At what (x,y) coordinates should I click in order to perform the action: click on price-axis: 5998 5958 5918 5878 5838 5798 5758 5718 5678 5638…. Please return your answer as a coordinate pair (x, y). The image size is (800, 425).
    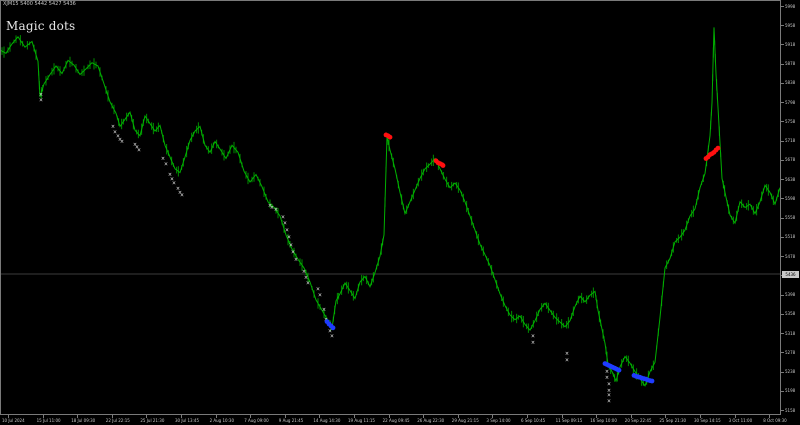
    Looking at the image, I should click on (790, 207).